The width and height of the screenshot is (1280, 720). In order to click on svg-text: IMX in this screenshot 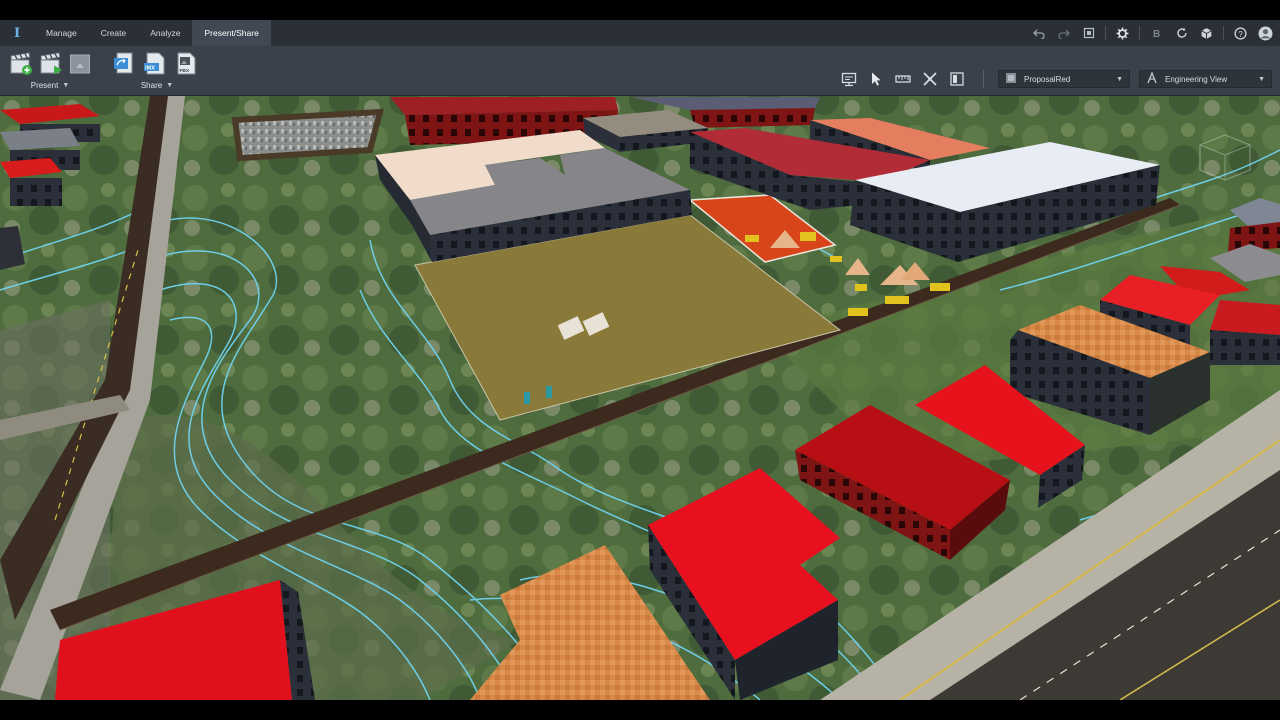, I will do `click(150, 68)`.